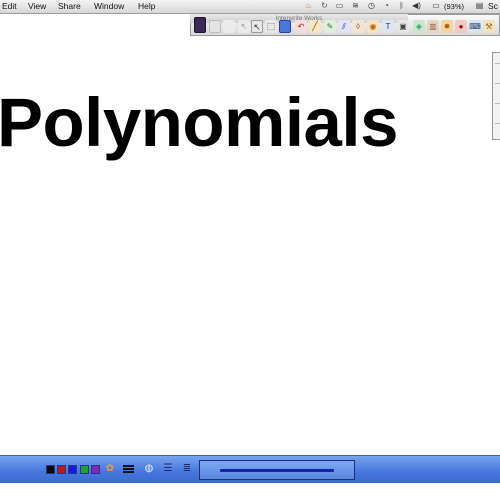  What do you see at coordinates (285, 26) in the screenshot?
I see `pen-tool-icon` at bounding box center [285, 26].